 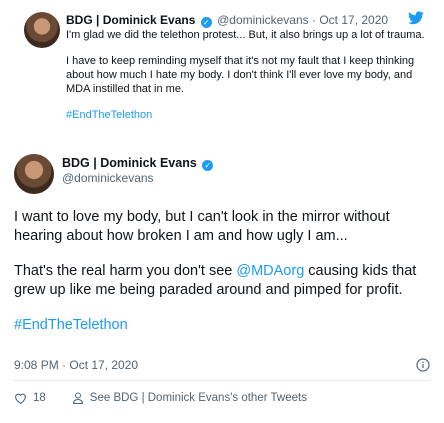 I want to click on tweet-date: Oct 17, 2020, so click(x=353, y=20).